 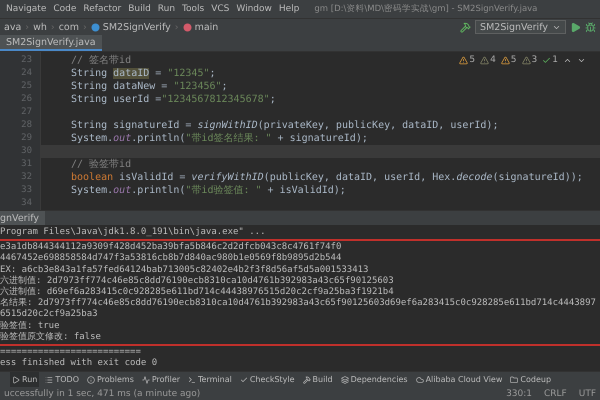 What do you see at coordinates (171, 247) in the screenshot?
I see `console-line: e3a1db844344112a9309f428d452ba39bfa5b846c2d2dfcb043c8c4761f74f0` at bounding box center [171, 247].